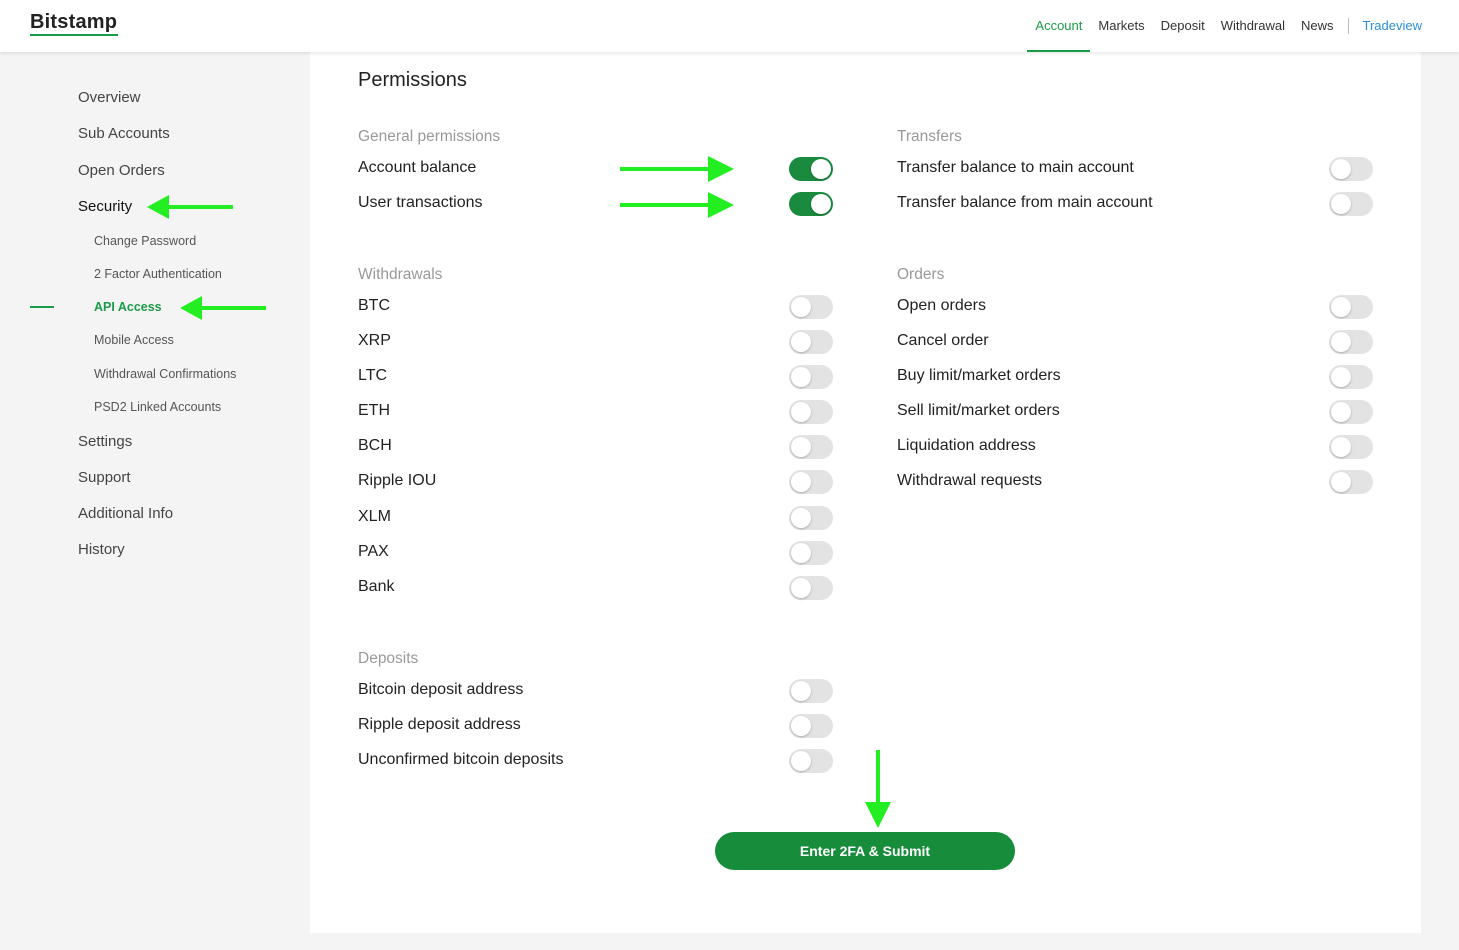 The height and width of the screenshot is (950, 1459). I want to click on toggle-withdraw-eth, so click(811, 412).